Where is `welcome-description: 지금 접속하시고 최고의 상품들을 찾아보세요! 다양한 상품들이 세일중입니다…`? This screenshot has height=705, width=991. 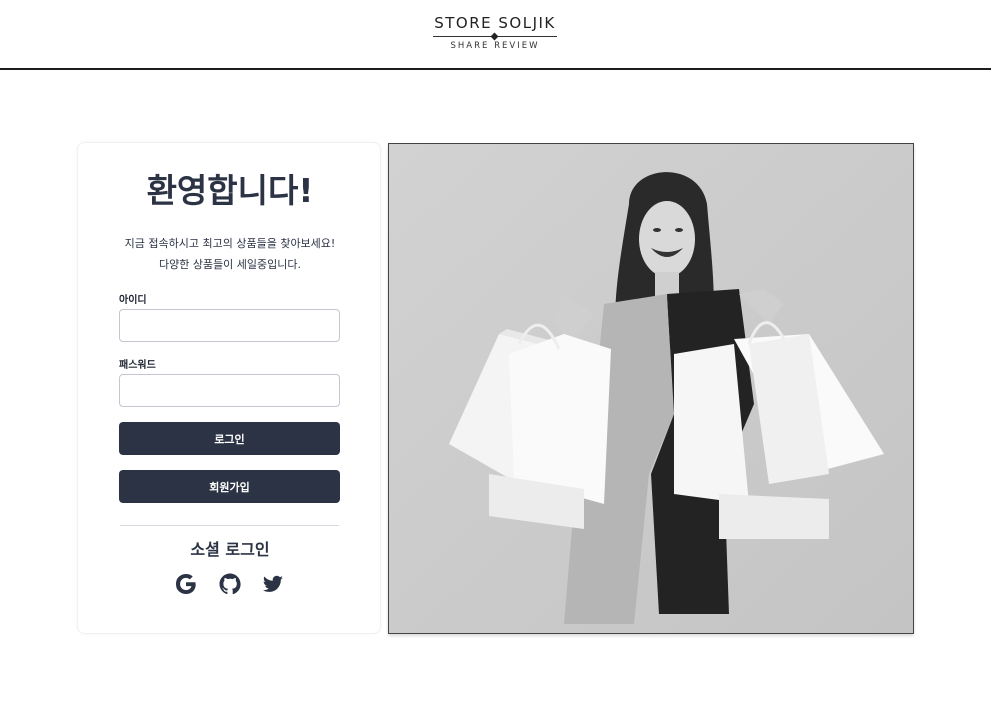
welcome-description: 지금 접속하시고 최고의 상품들을 찾아보세요! 다양한 상품들이 세일중입니다… is located at coordinates (230, 254).